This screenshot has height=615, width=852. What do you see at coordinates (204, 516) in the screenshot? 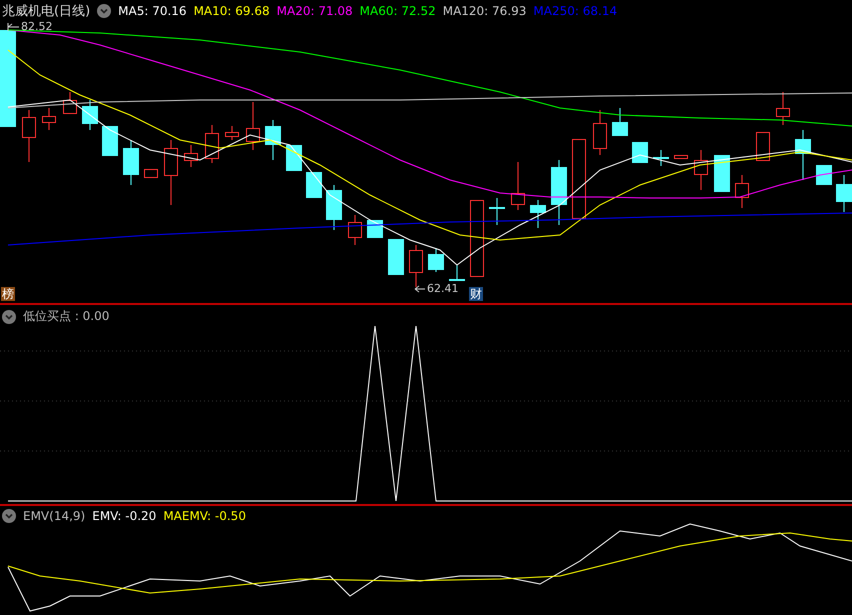
I see `emv-value-label: MAEMV: -0.50` at bounding box center [204, 516].